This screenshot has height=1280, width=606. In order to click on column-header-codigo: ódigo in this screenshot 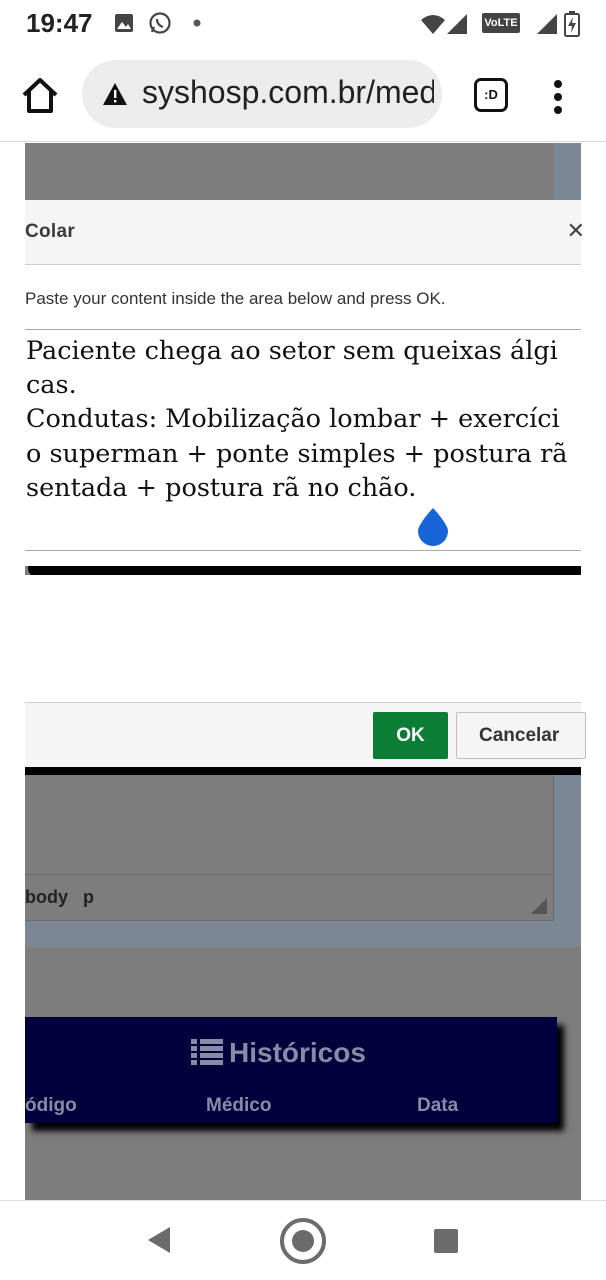, I will do `click(51, 1106)`.